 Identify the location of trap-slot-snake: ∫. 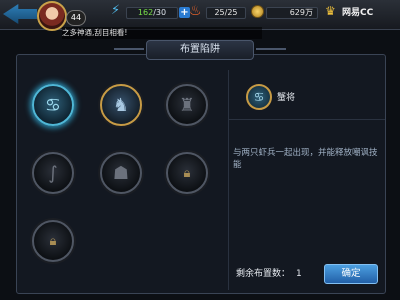
(53, 173).